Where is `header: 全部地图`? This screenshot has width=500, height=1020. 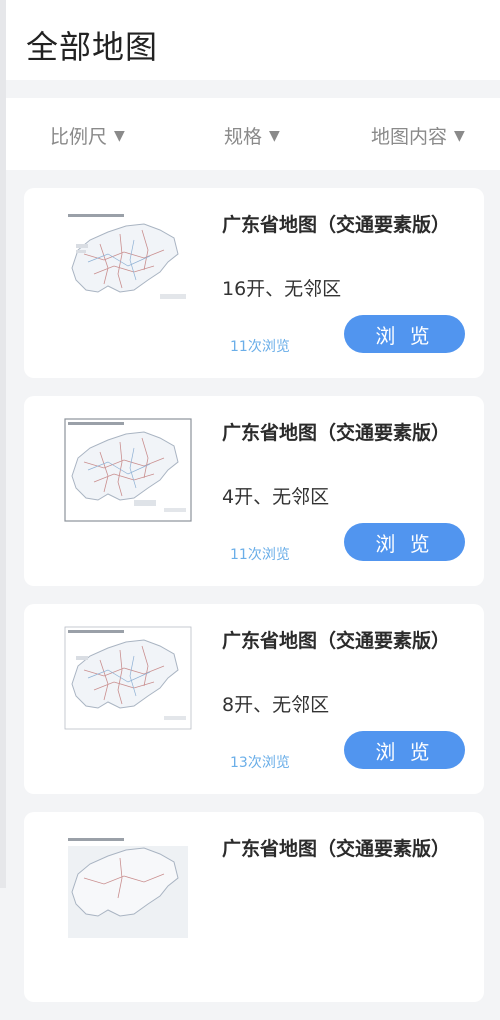 header: 全部地图 is located at coordinates (253, 40).